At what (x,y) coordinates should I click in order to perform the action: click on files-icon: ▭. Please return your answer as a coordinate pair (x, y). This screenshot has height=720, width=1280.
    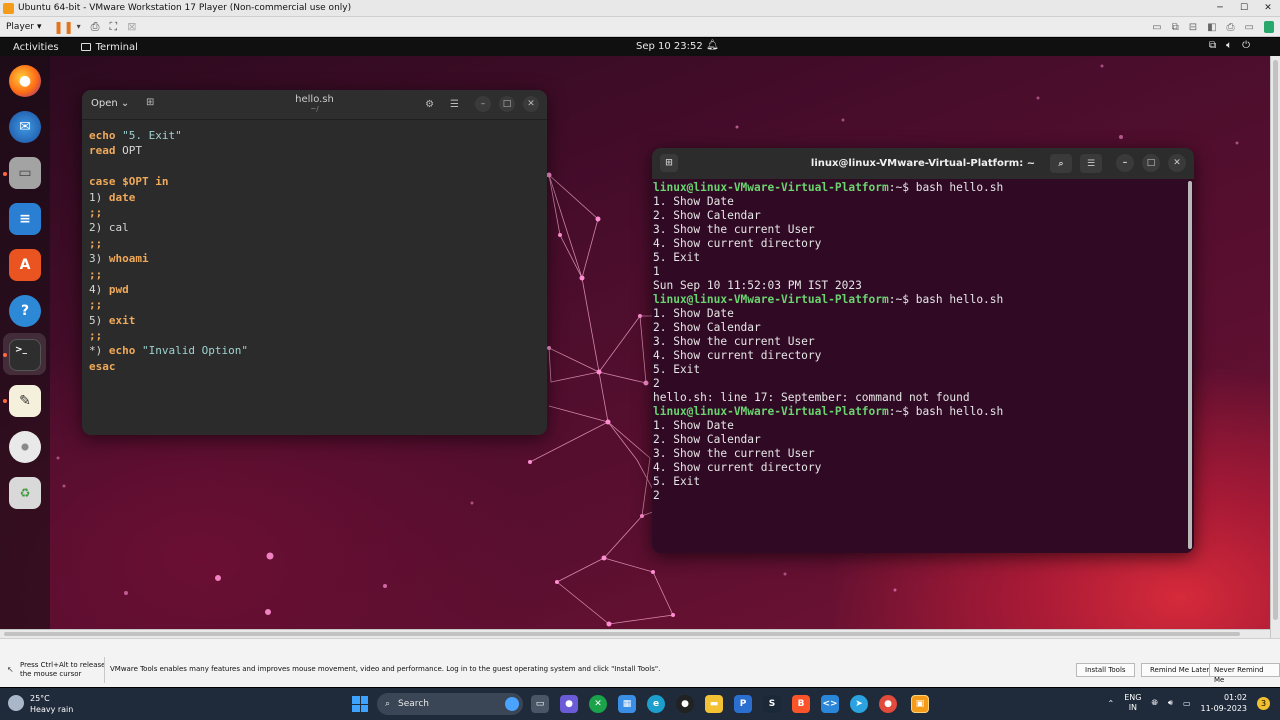
    Looking at the image, I should click on (25, 173).